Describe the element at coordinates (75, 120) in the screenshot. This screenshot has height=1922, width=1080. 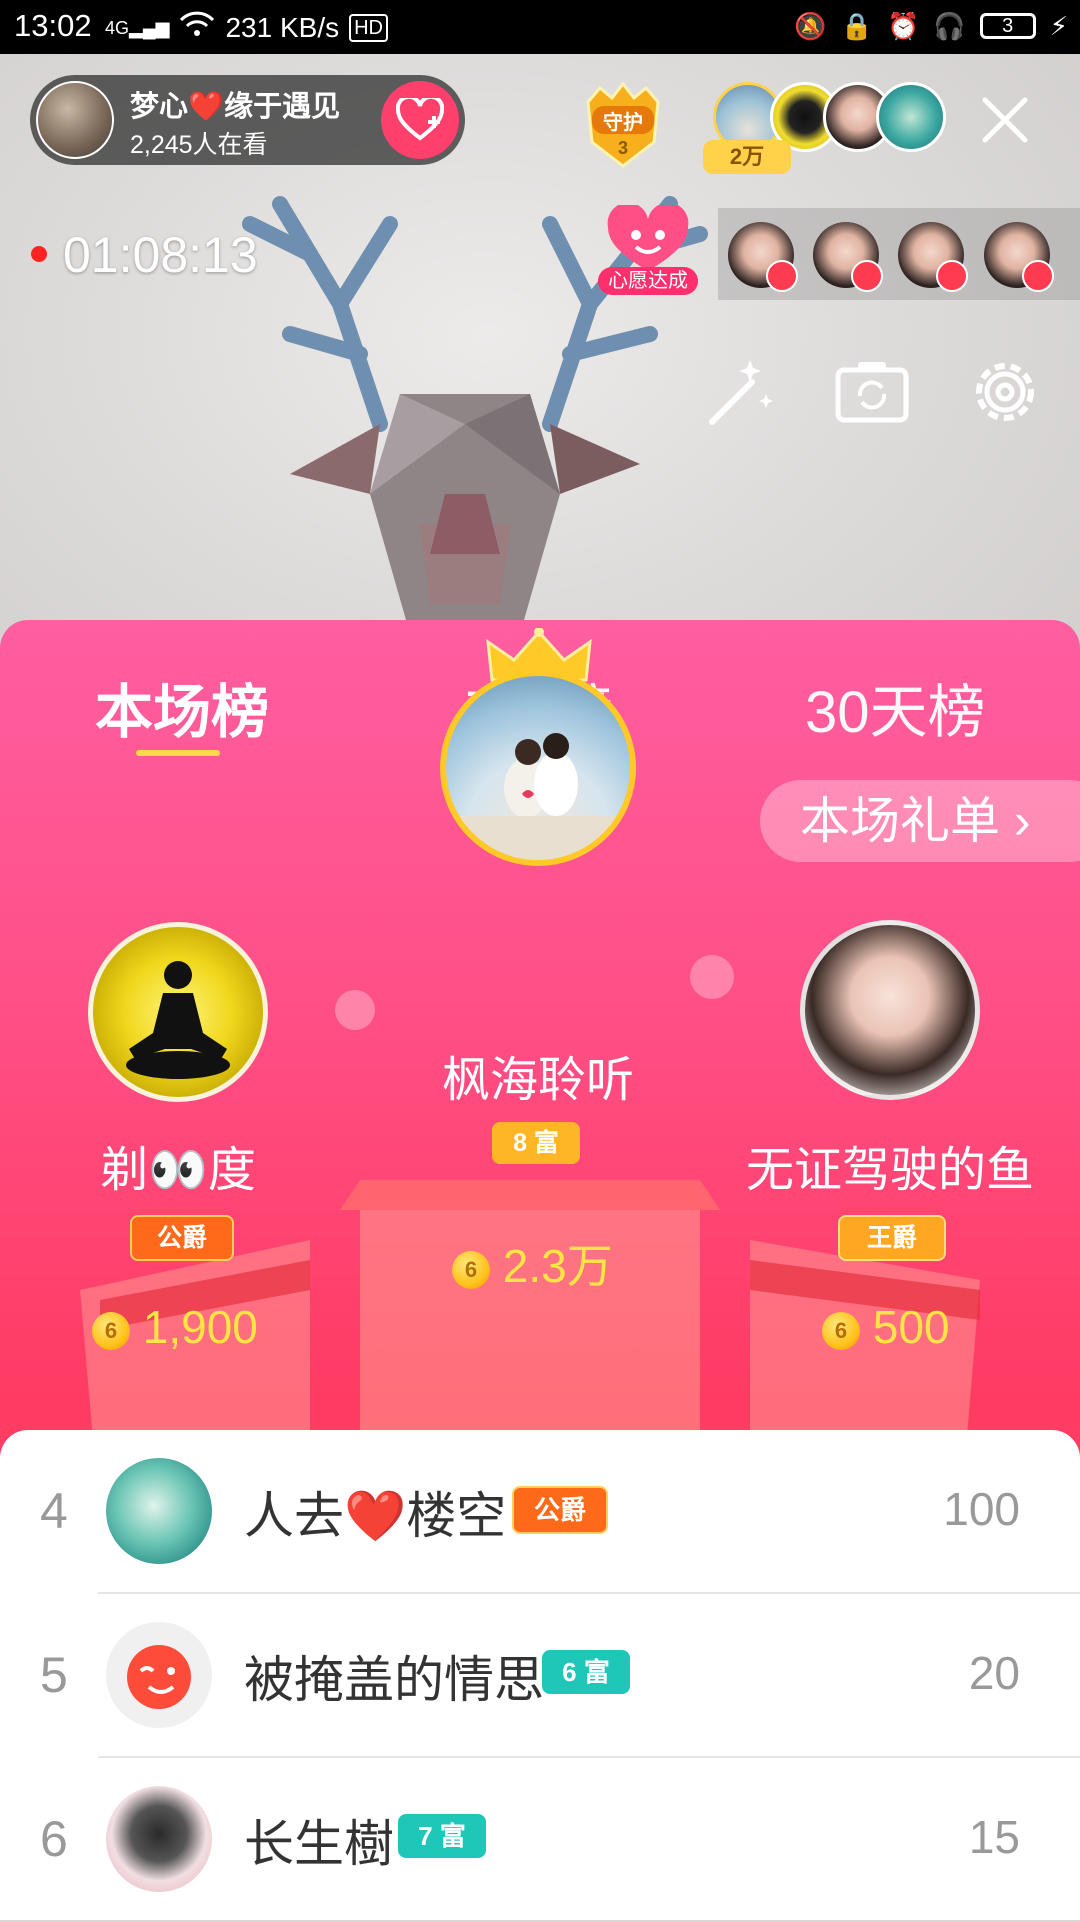
I see `host-avatar` at that location.